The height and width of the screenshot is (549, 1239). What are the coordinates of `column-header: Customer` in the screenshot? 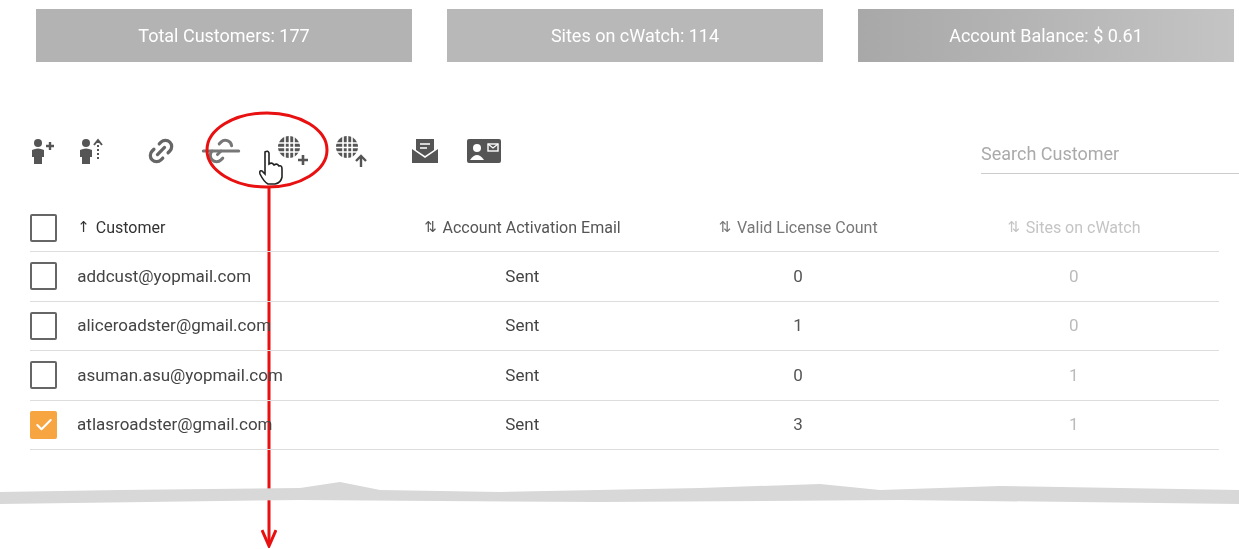 It's located at (130, 227).